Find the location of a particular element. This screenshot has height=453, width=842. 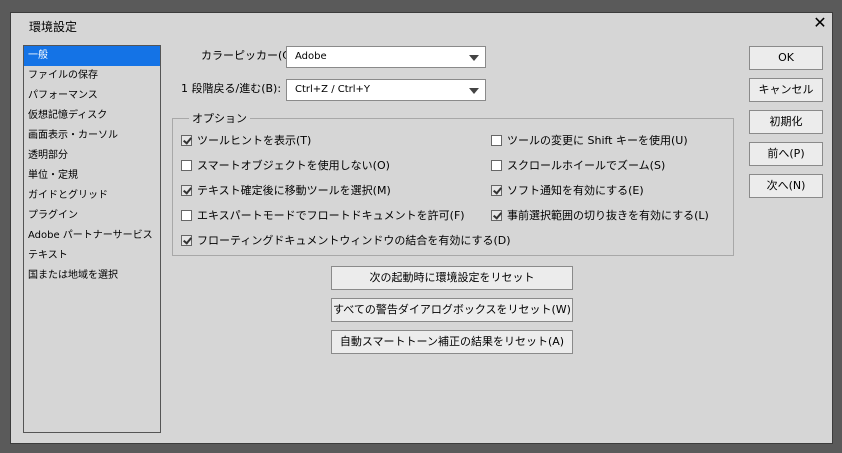

ok-button: OK is located at coordinates (786, 58).